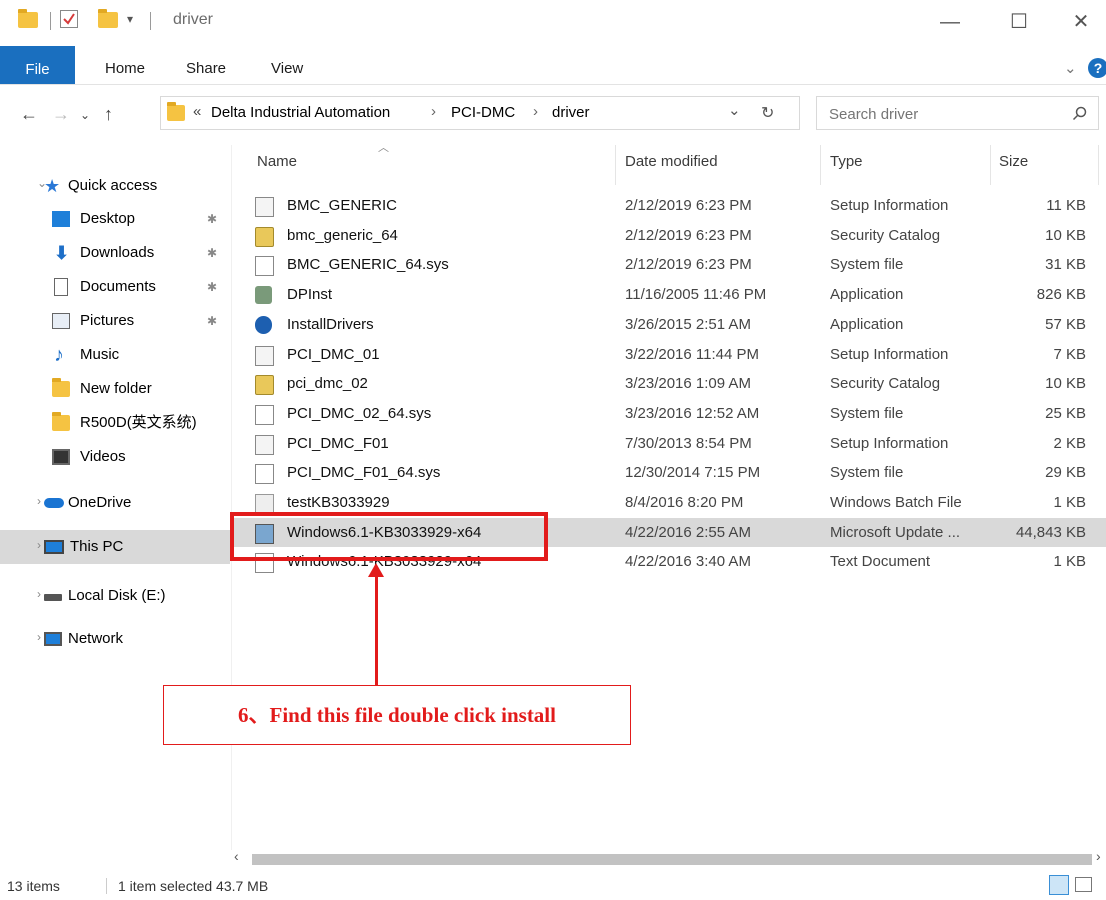 The width and height of the screenshot is (1106, 900). Describe the element at coordinates (944, 114) in the screenshot. I see `search-input` at that location.